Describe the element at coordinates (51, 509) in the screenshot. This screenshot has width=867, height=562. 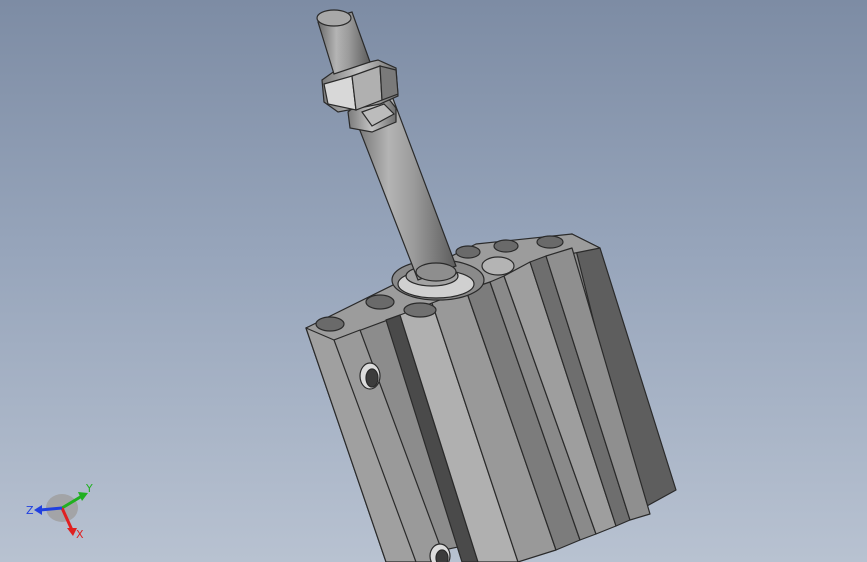
I see `z-axis-line` at that location.